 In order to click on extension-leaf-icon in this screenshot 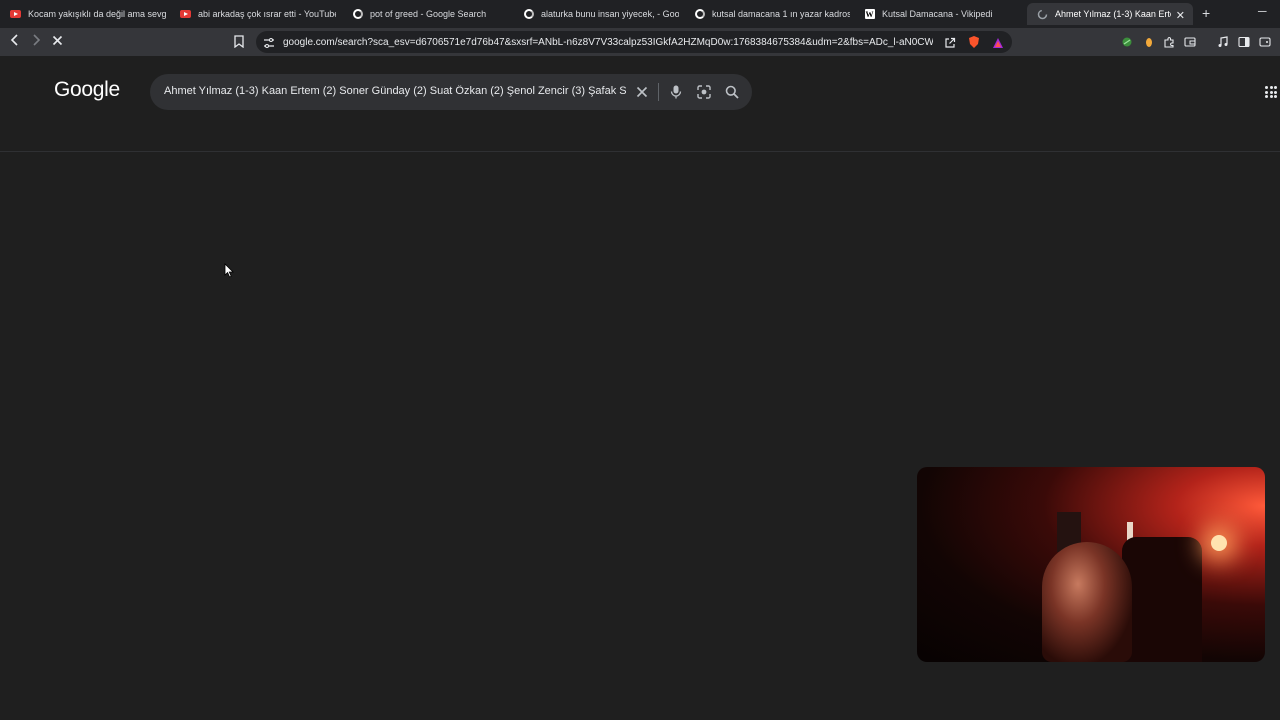, I will do `click(1127, 41)`.